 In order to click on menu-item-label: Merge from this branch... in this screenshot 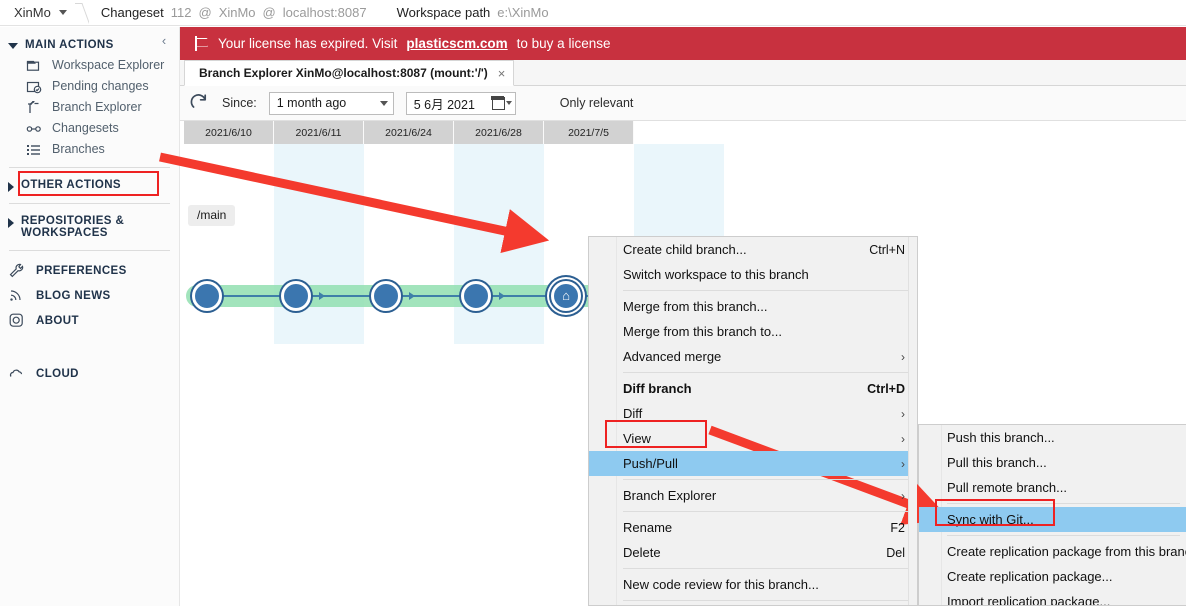, I will do `click(695, 306)`.